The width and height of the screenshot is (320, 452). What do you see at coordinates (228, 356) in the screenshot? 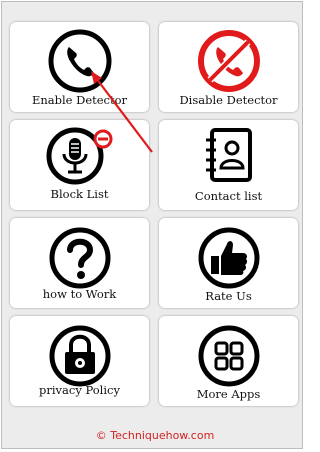
I see `grid-apps-icon` at bounding box center [228, 356].